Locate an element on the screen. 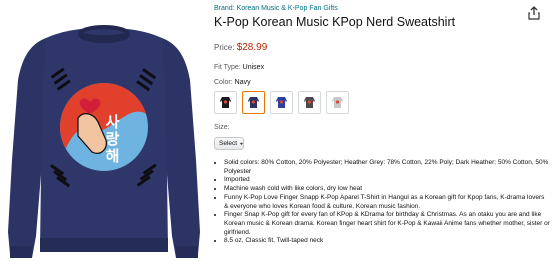 This screenshot has width=558, height=273. chevron-down-icon is located at coordinates (241, 143).